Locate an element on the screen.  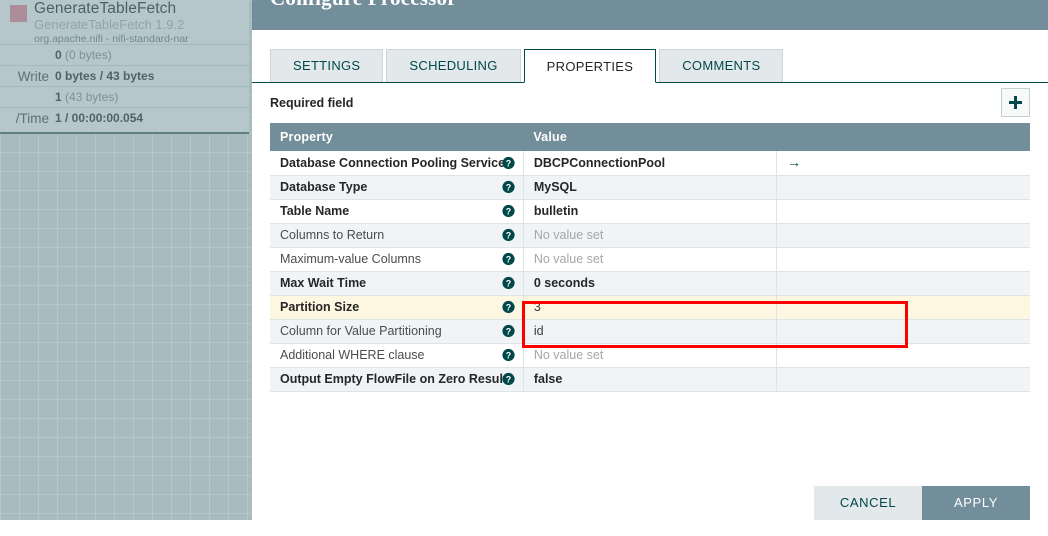
property-name-cell: Database Connection Pooling Service? is located at coordinates (397, 163).